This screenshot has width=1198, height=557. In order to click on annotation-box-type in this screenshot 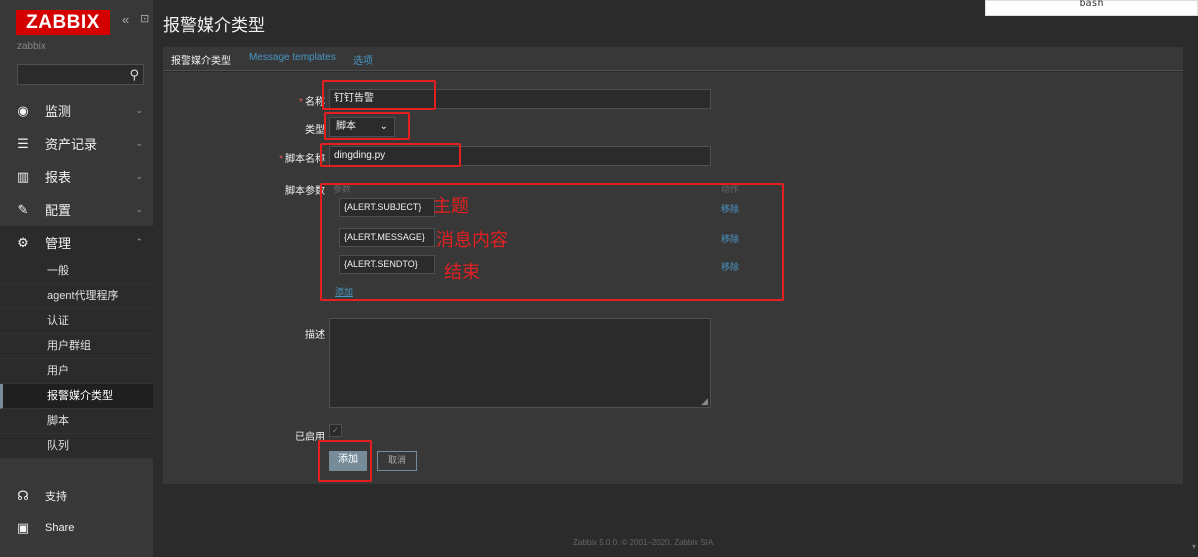, I will do `click(367, 126)`.